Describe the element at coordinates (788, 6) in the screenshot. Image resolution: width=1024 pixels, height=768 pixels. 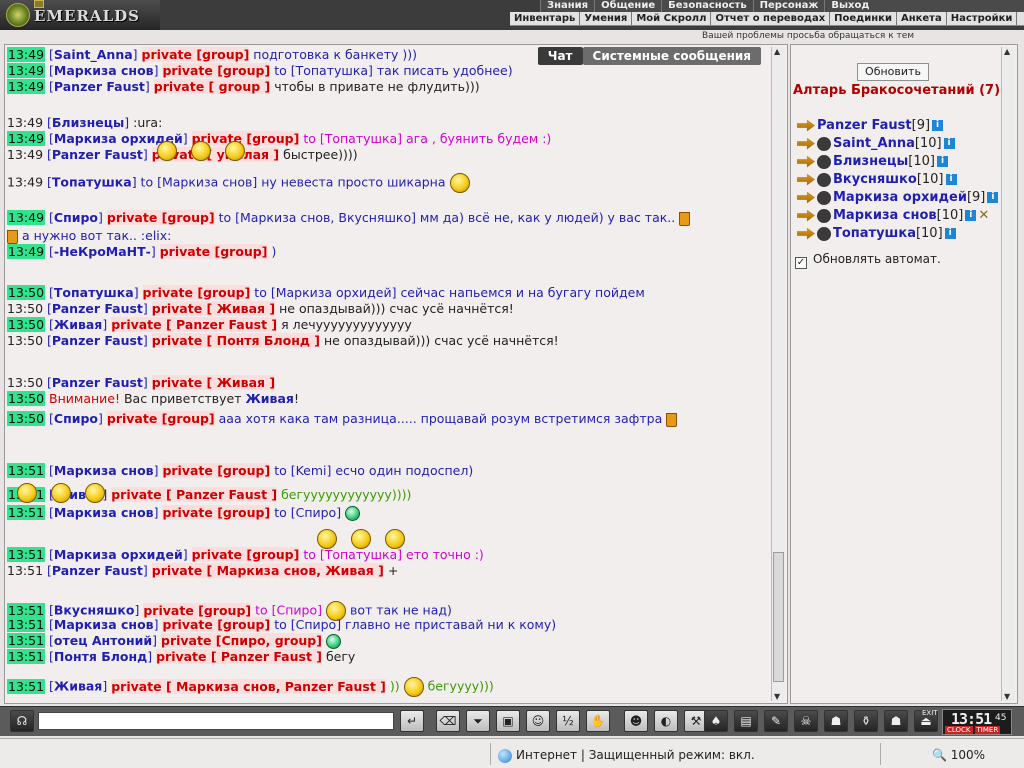
I see `menu-character: Персонаж` at that location.